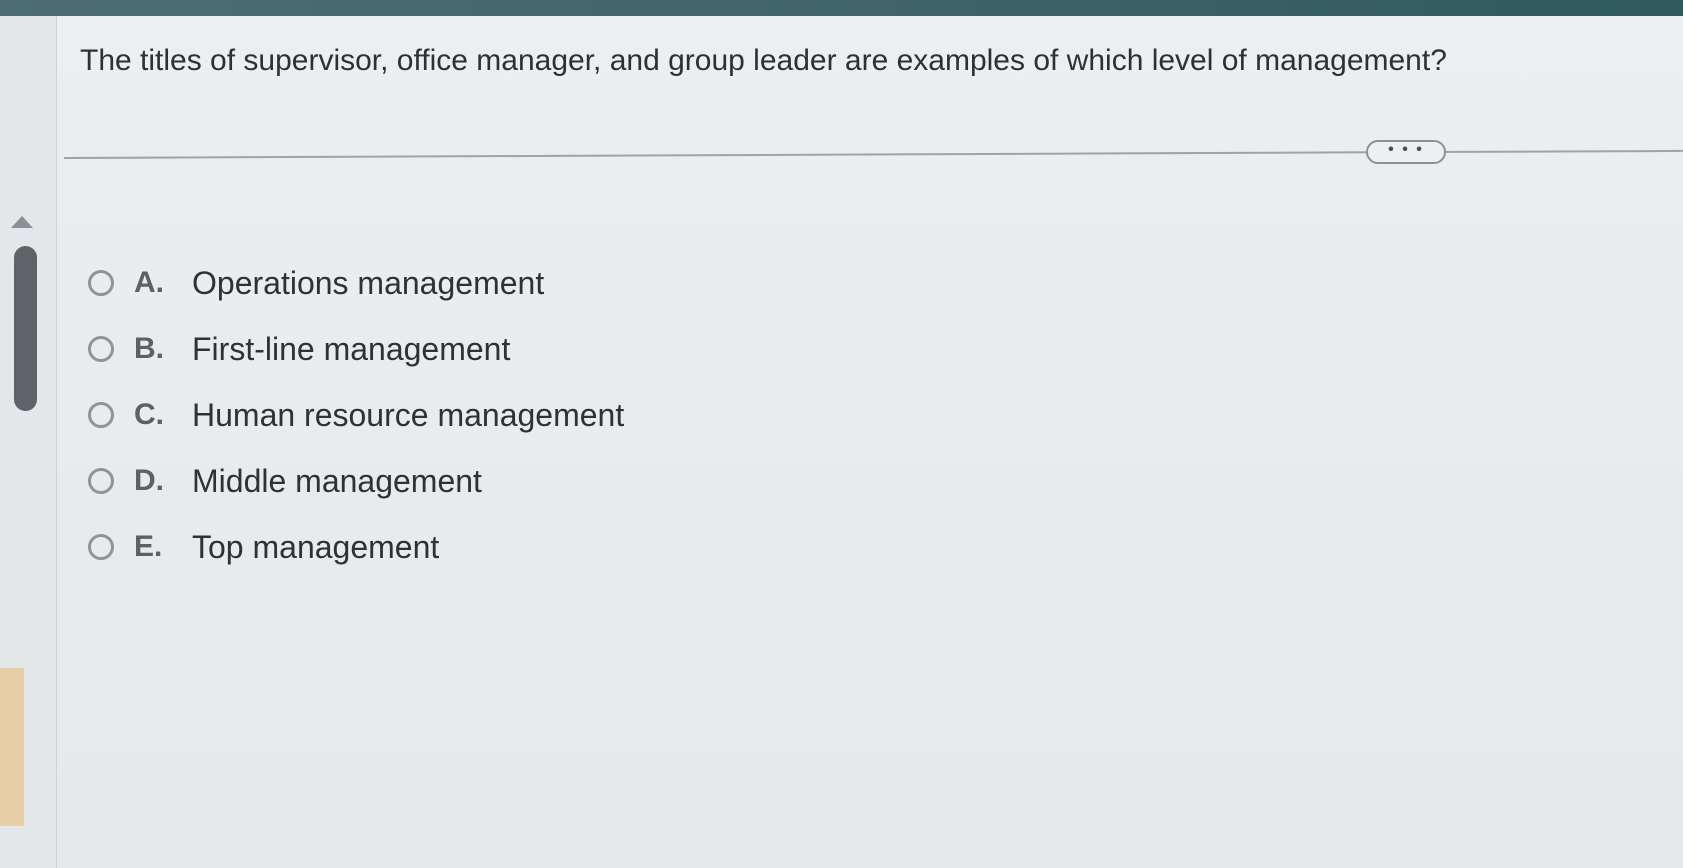 The height and width of the screenshot is (868, 1683). What do you see at coordinates (351, 348) in the screenshot?
I see `option-label: First-line management` at bounding box center [351, 348].